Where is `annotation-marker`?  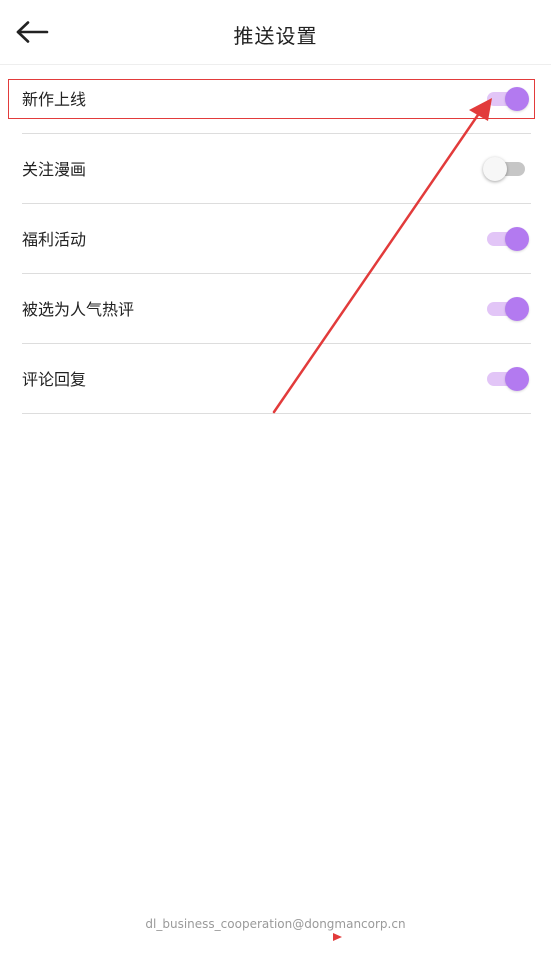
annotation-marker is located at coordinates (337, 937).